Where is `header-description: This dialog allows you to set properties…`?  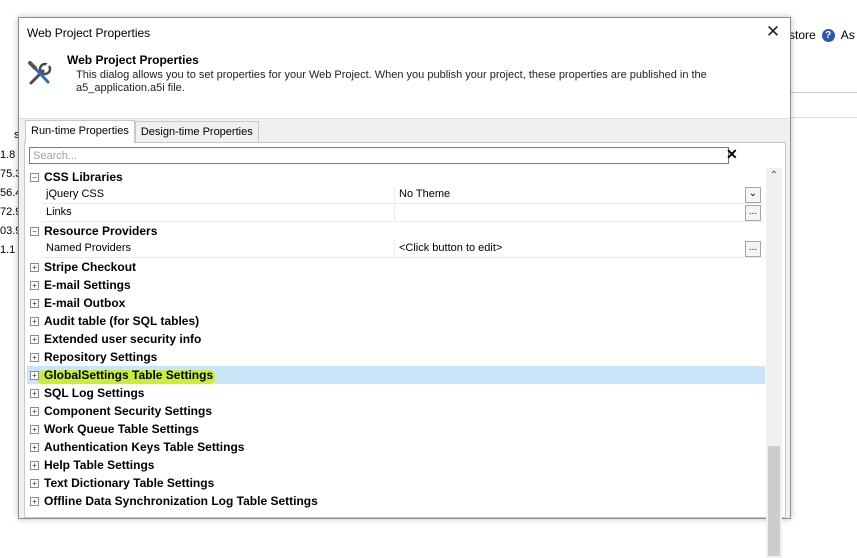
header-description: This dialog allows you to set properties… is located at coordinates (391, 81).